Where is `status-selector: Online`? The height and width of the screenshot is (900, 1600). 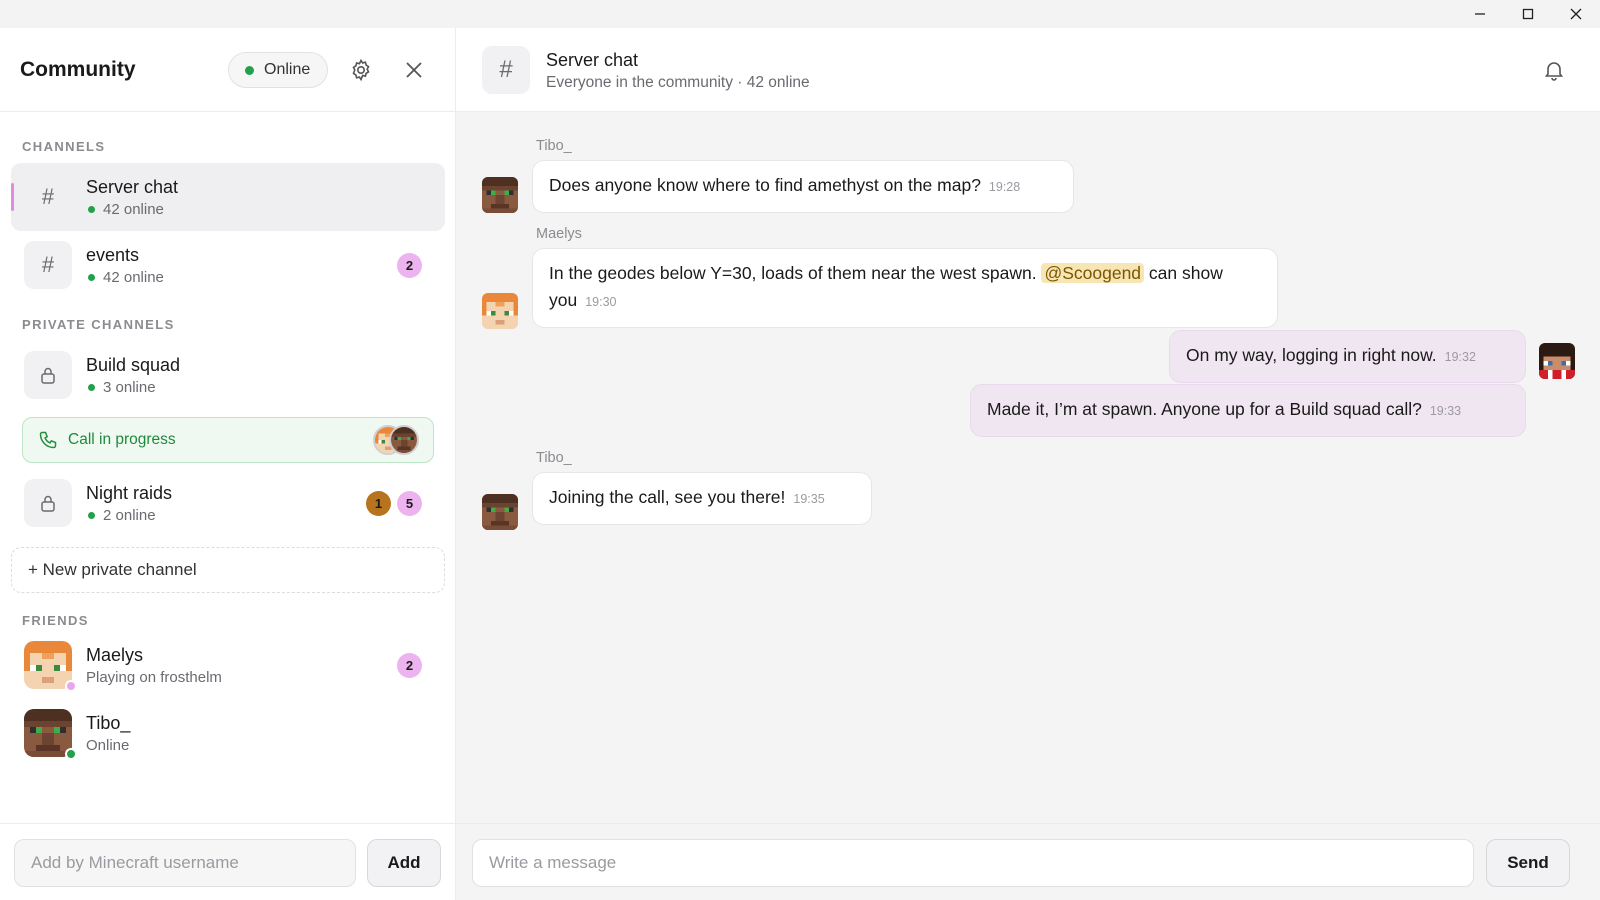
status-selector: Online is located at coordinates (278, 70).